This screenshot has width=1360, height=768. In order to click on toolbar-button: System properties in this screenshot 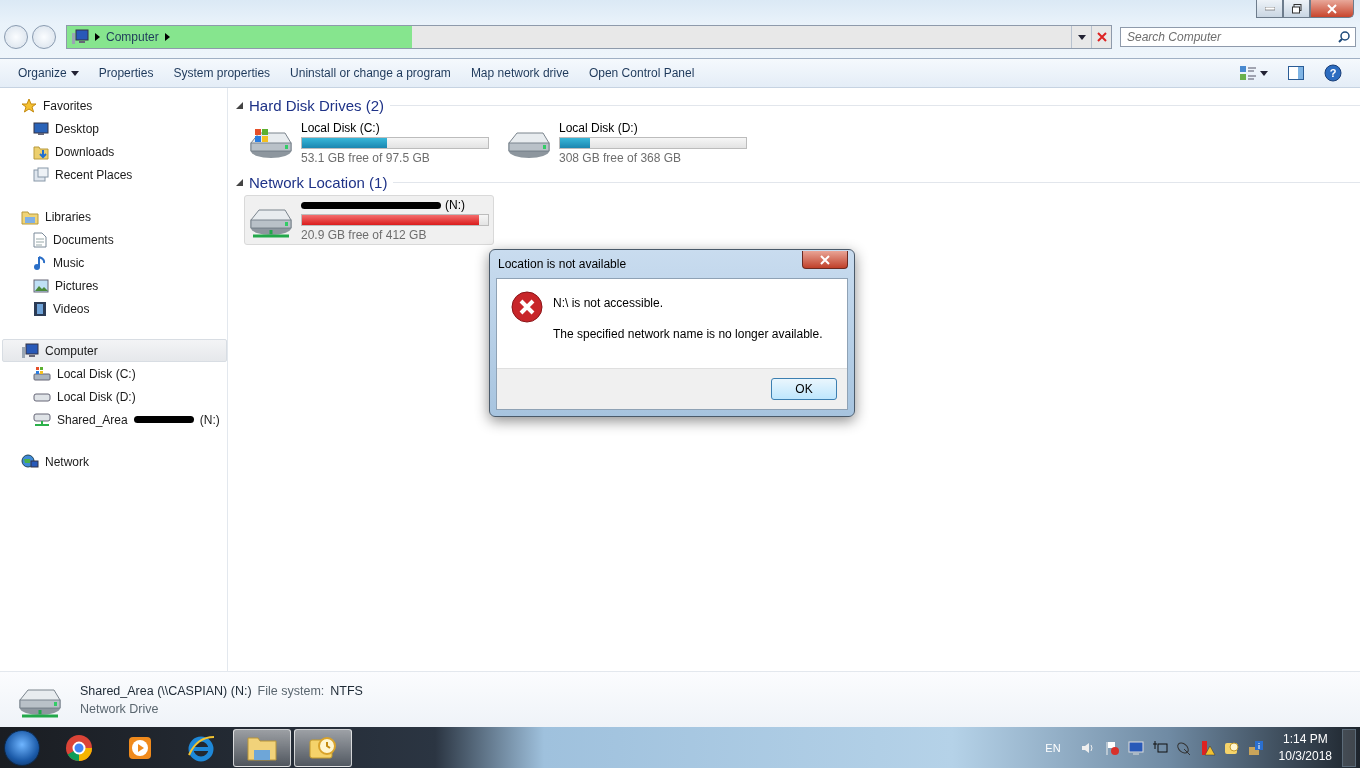, I will do `click(222, 73)`.